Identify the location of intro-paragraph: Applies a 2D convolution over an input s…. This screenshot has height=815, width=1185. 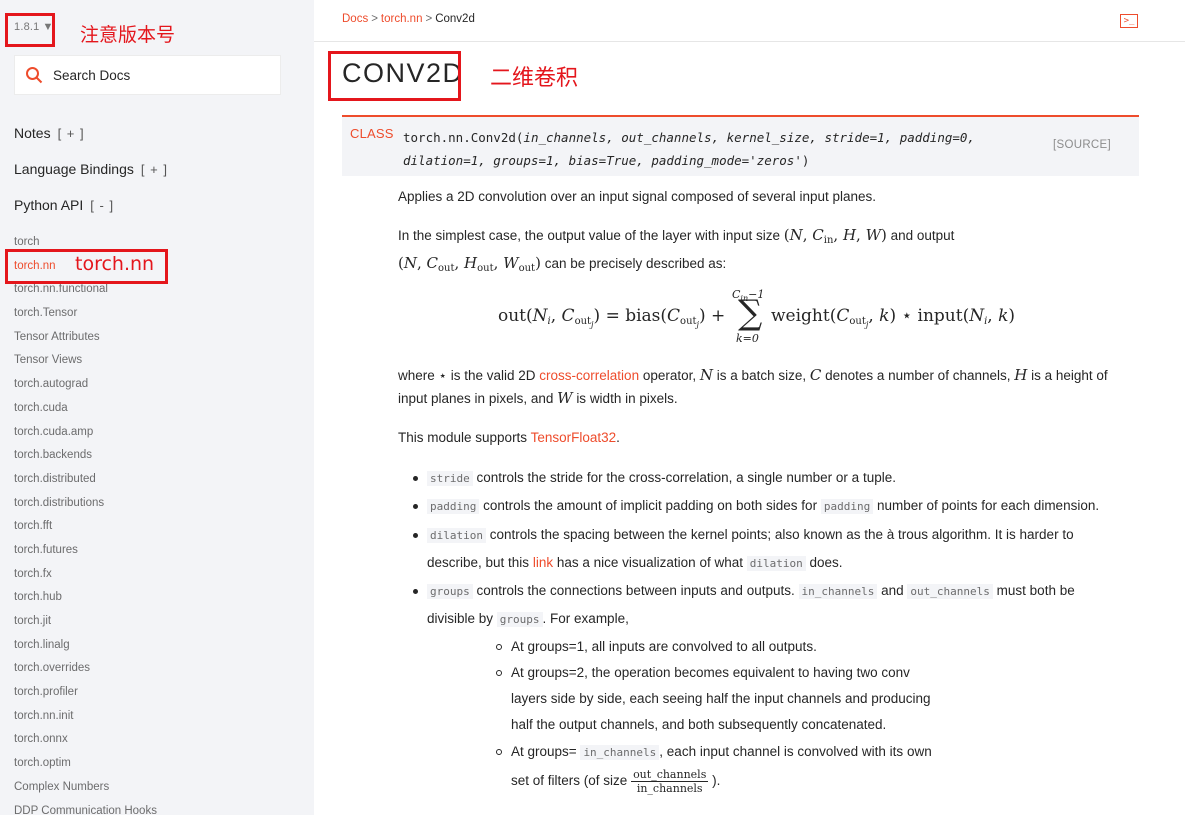
(637, 196).